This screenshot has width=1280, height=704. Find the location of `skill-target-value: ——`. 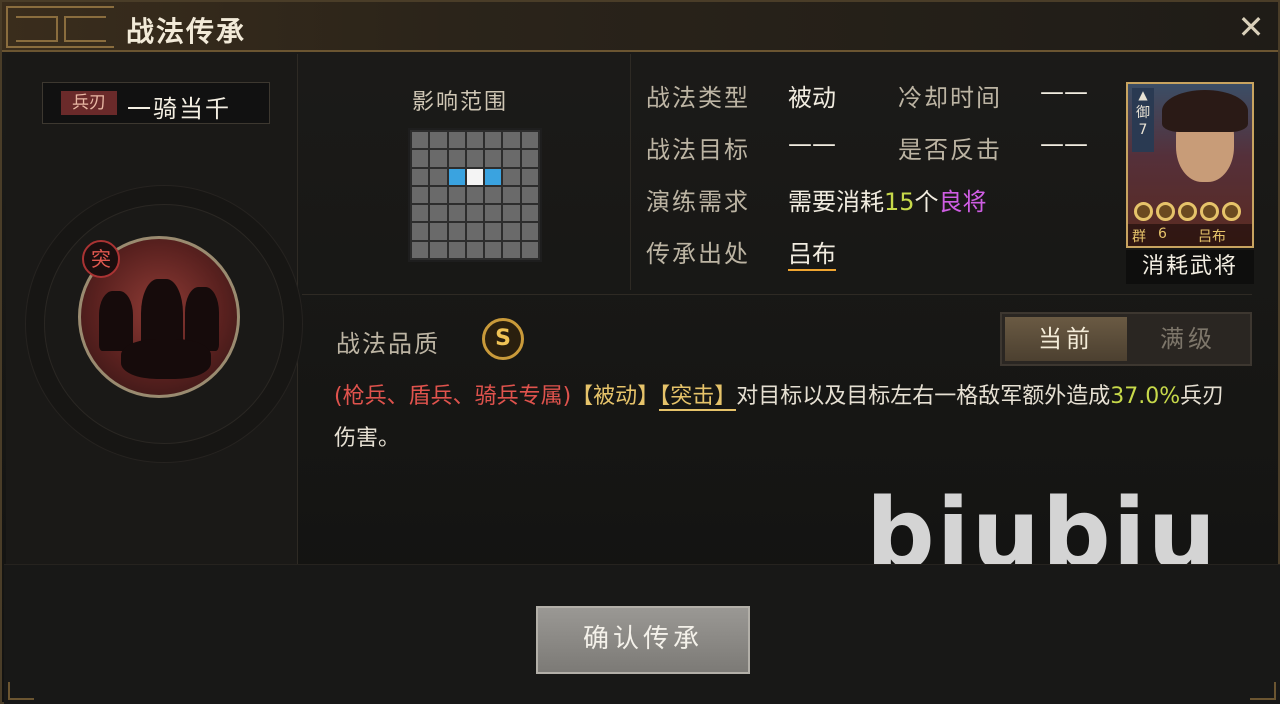

skill-target-value: —— is located at coordinates (812, 144).